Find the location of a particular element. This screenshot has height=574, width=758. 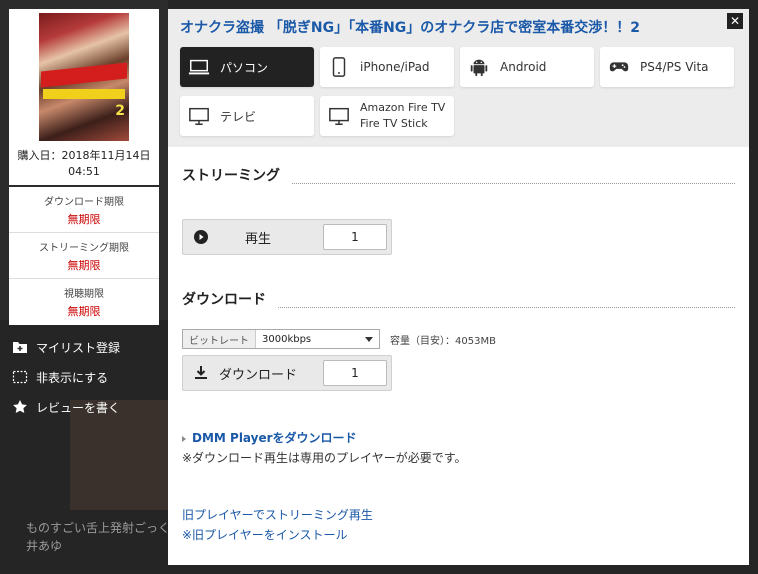

play-part-select: 1 is located at coordinates (355, 237).